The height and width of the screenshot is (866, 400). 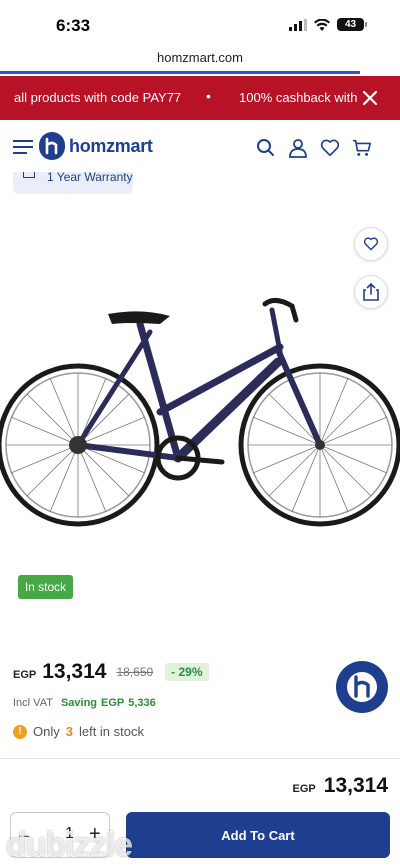 I want to click on logo-text: homzmart, so click(x=111, y=145).